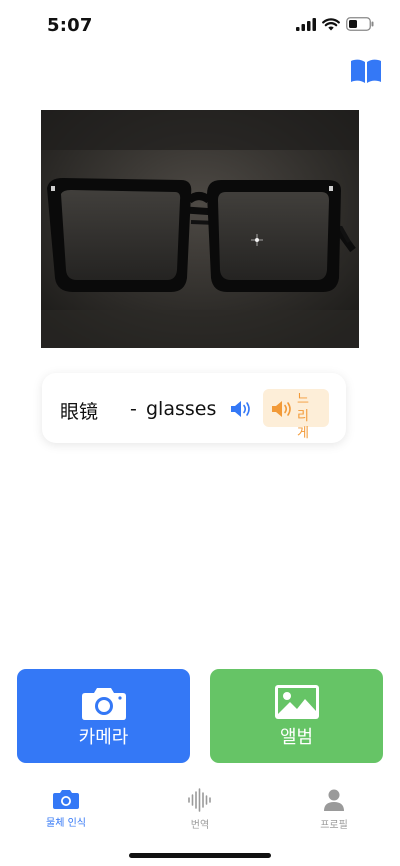 This screenshot has height=866, width=400. I want to click on home-indicator, so click(200, 855).